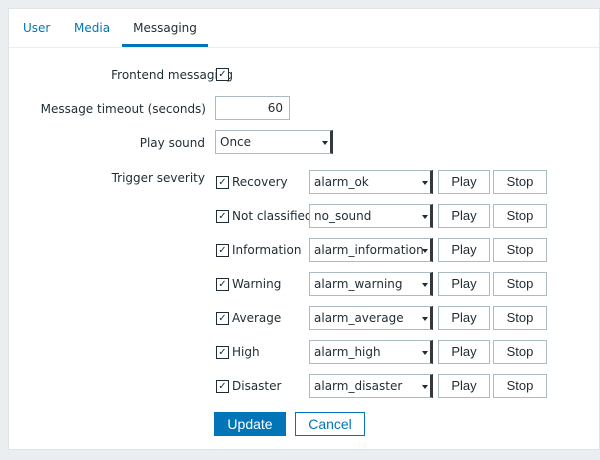  What do you see at coordinates (260, 182) in the screenshot?
I see `severity-label: Recovery` at bounding box center [260, 182].